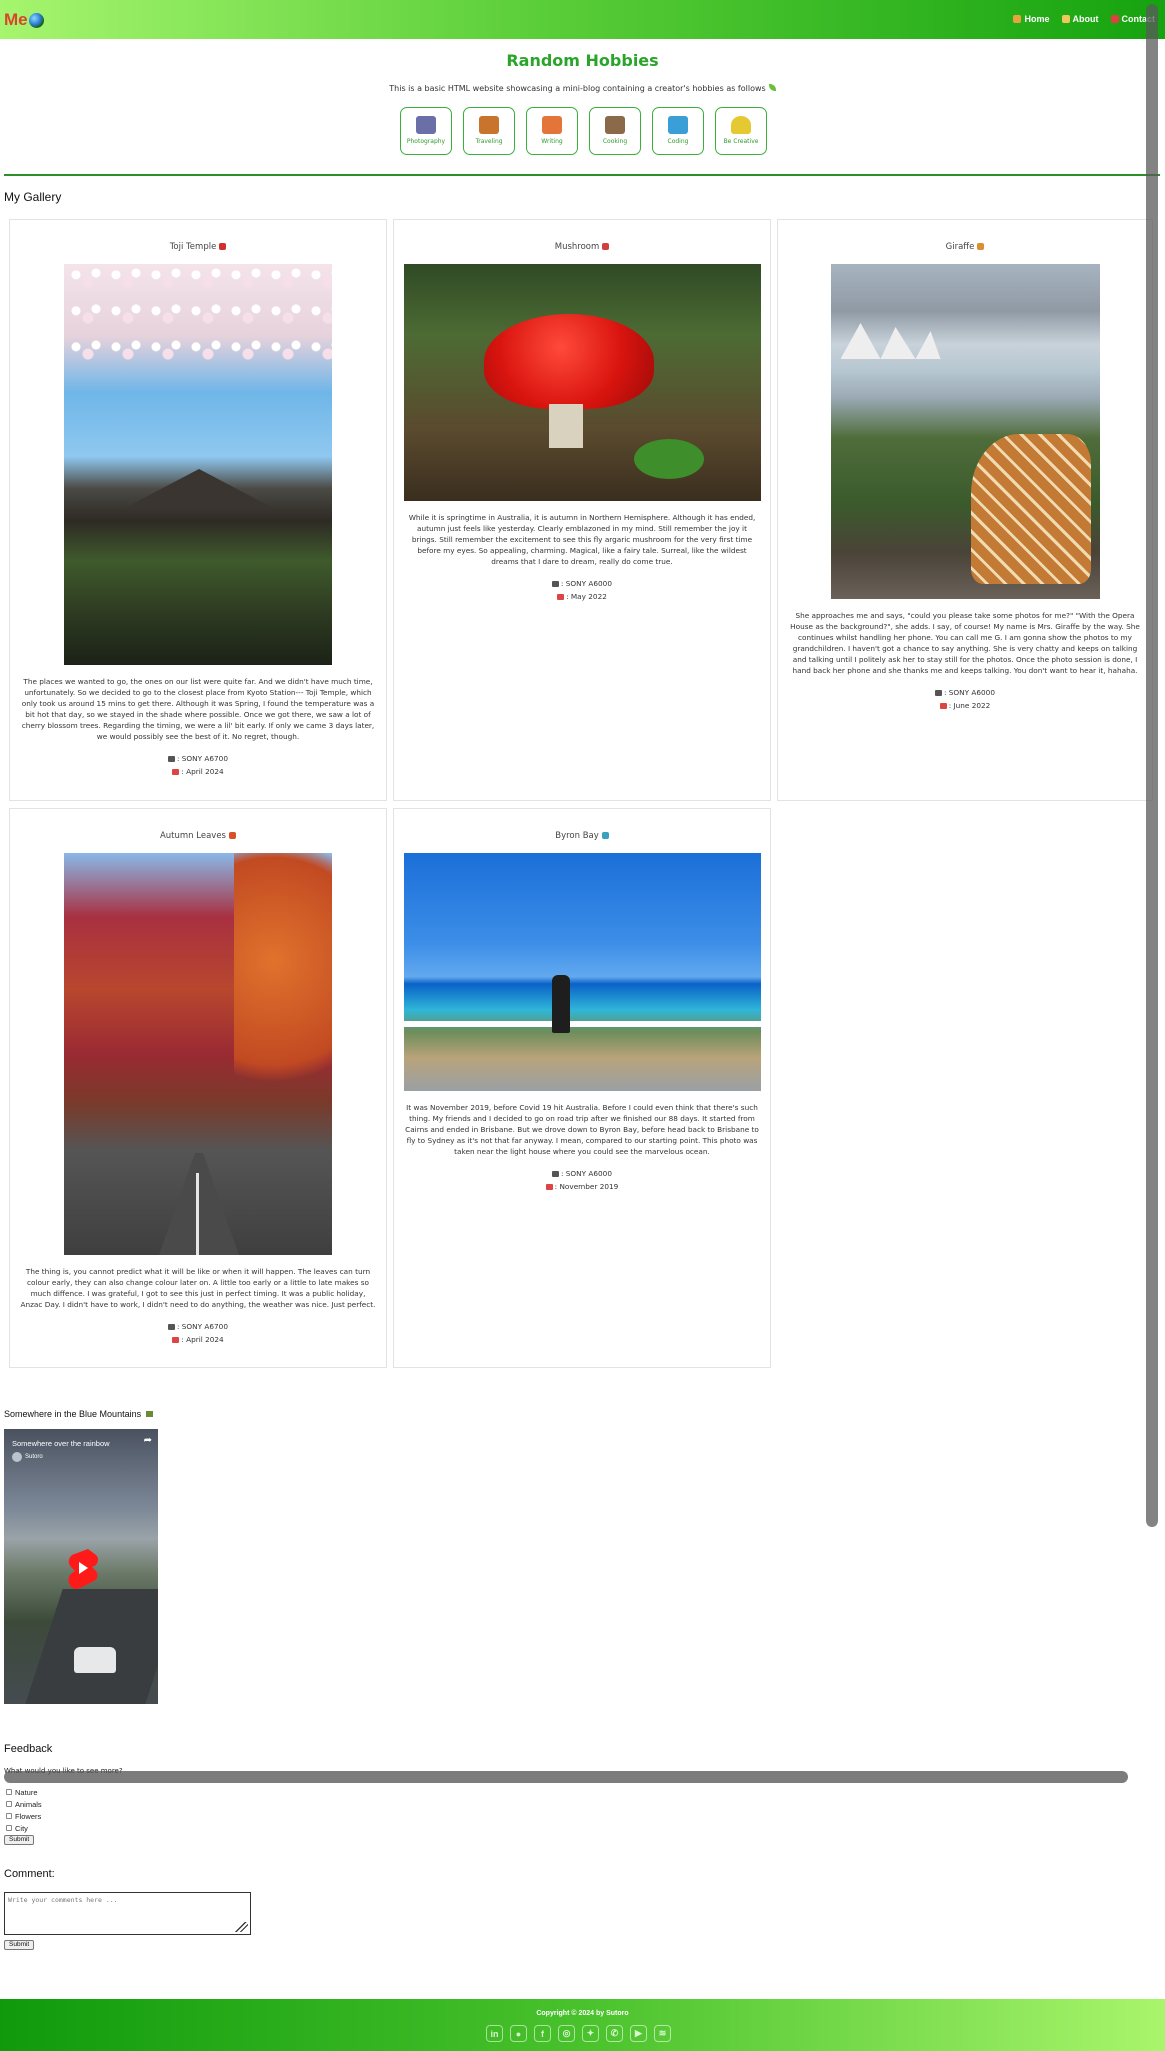 The image size is (1165, 2051). I want to click on feedback-submit-button: Submit, so click(19, 1840).